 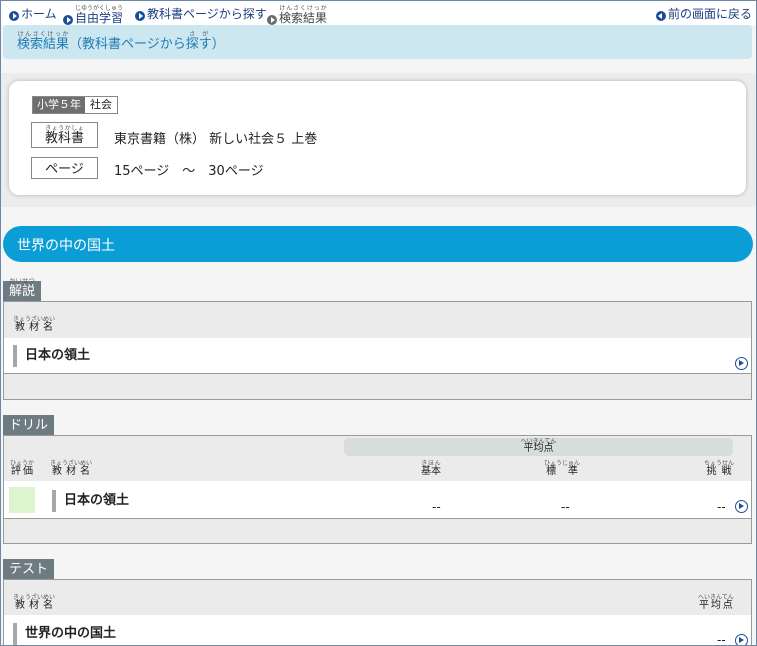 I want to click on basic-score: --, so click(x=436, y=507).